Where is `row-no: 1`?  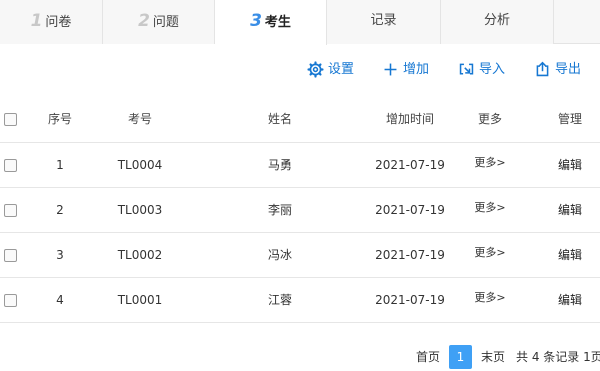 row-no: 1 is located at coordinates (60, 165).